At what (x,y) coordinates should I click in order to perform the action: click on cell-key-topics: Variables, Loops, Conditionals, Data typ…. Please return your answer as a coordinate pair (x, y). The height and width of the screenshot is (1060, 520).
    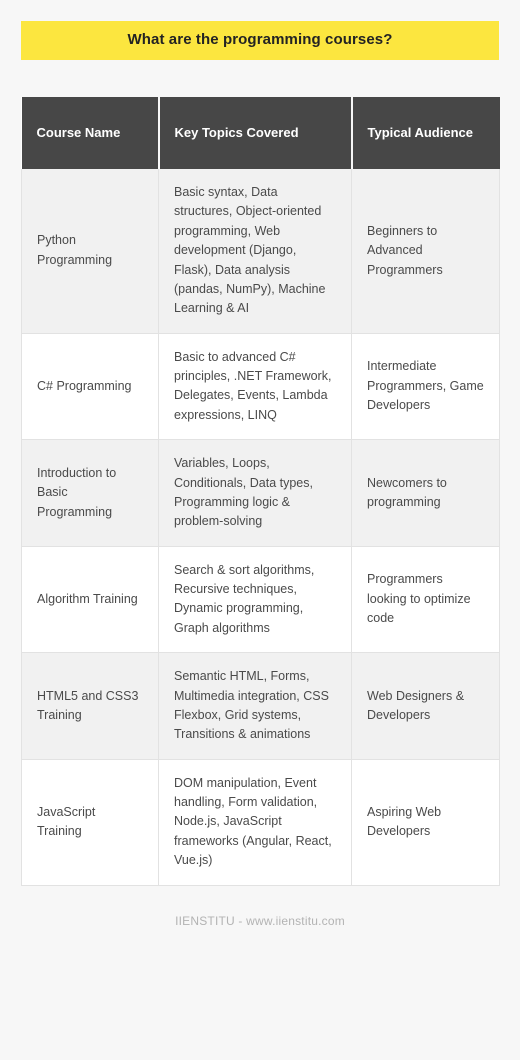
    Looking at the image, I should click on (255, 493).